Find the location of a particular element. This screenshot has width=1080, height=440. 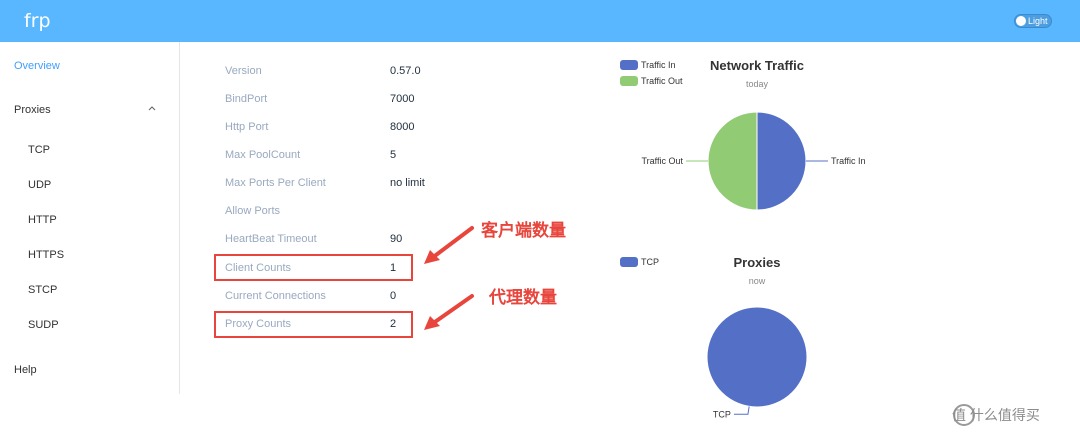

pie-slice-traffic-out is located at coordinates (732, 161).